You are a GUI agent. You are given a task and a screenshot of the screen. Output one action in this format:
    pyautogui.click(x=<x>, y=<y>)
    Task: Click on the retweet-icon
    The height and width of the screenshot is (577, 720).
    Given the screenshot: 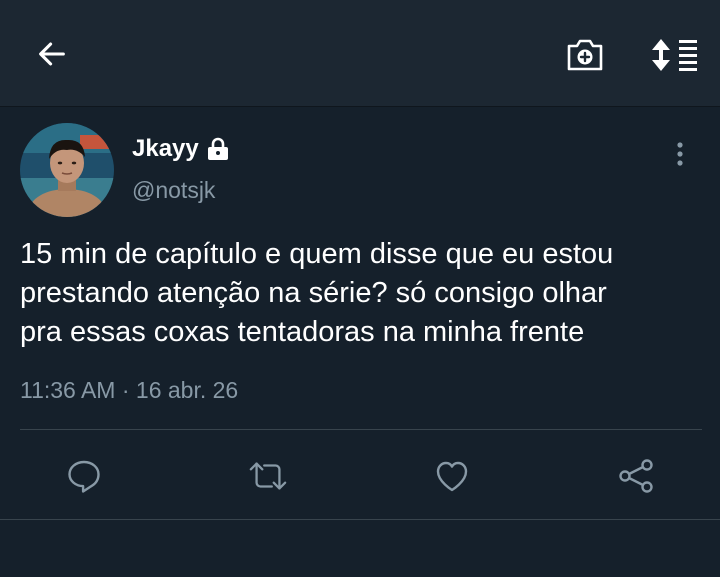 What is the action you would take?
    pyautogui.click(x=268, y=476)
    